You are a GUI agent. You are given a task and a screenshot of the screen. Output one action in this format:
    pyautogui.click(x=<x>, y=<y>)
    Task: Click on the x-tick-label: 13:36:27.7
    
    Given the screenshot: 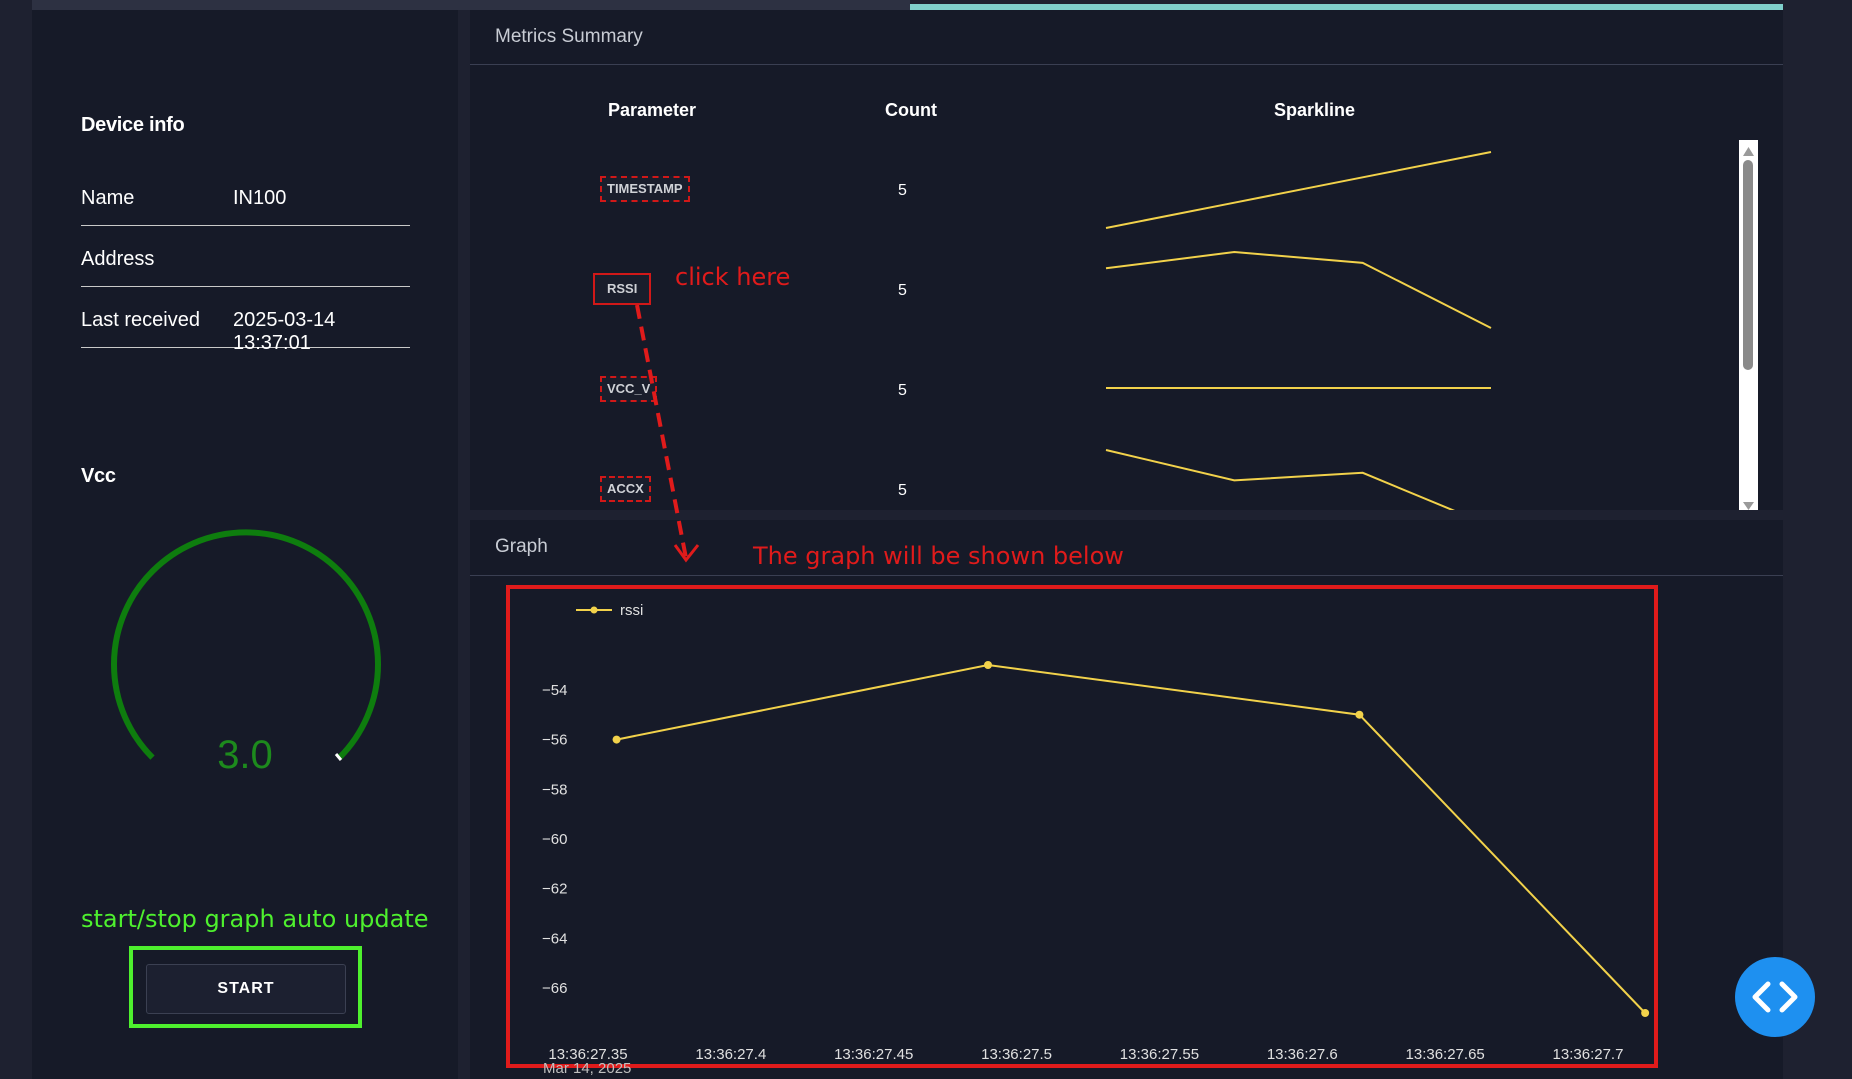 What is the action you would take?
    pyautogui.click(x=1588, y=1054)
    